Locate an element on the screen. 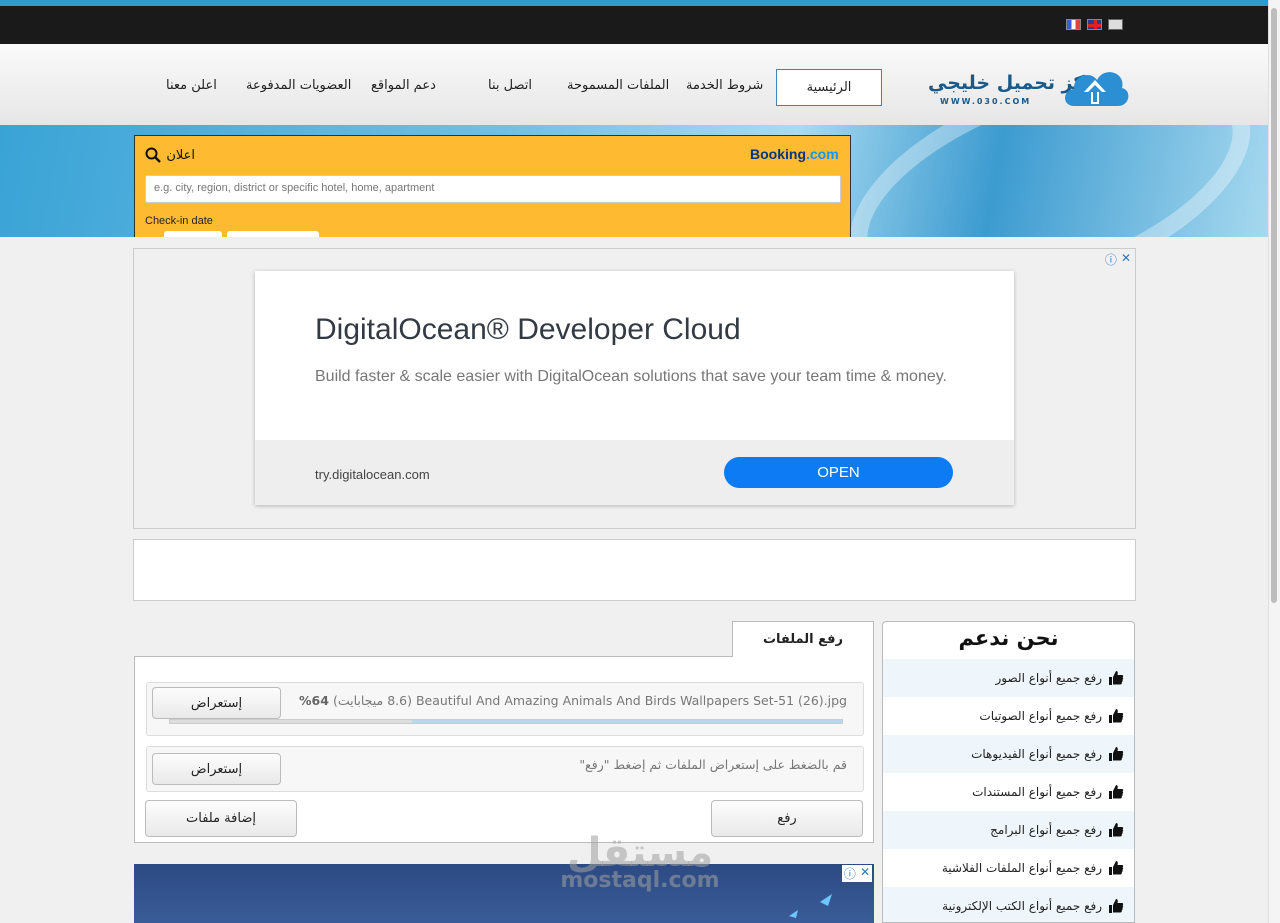  support-item-label: رفع جميع أنواع الفيديوهات is located at coordinates (1036, 754).